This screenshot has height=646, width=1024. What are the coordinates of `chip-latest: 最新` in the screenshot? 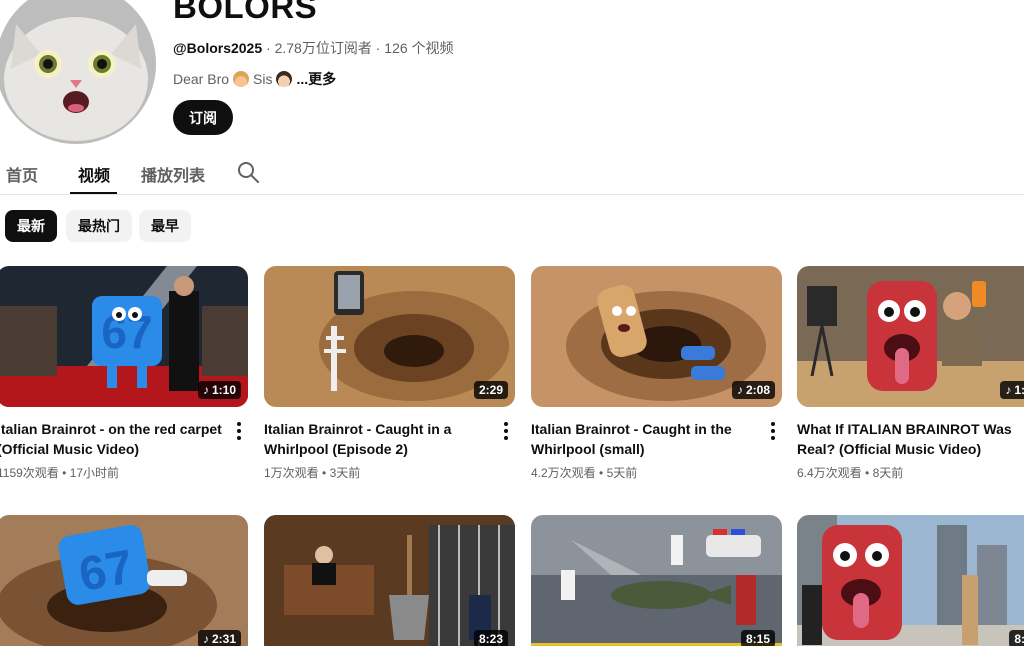 It's located at (31, 226).